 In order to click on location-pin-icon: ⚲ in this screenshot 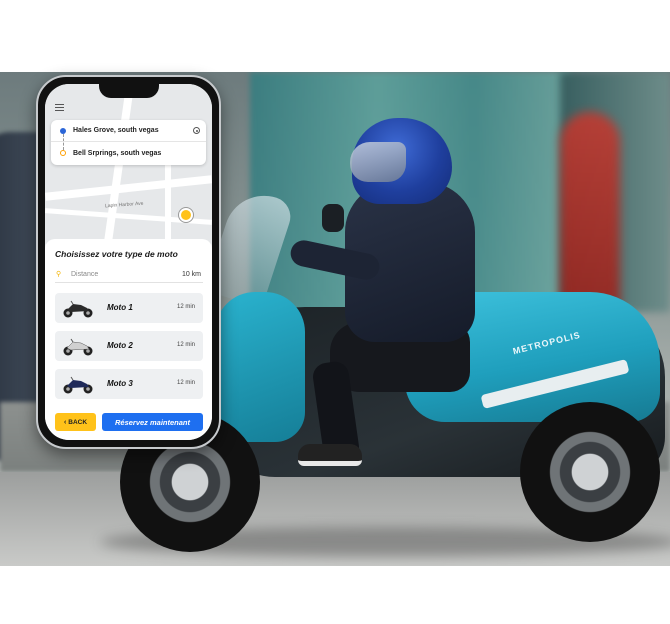, I will do `click(59, 274)`.